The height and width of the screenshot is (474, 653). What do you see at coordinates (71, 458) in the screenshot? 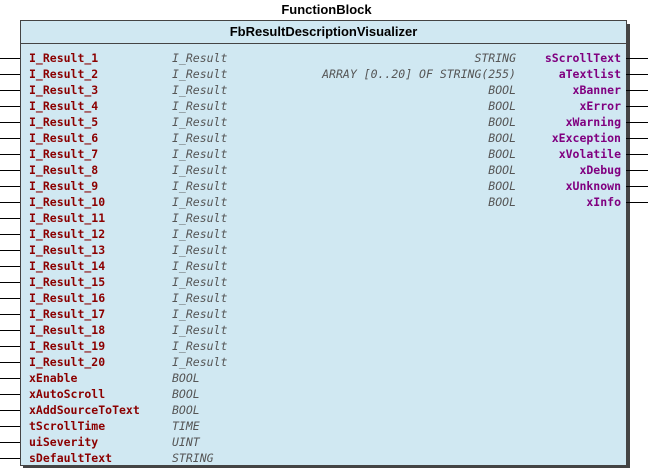
I see `input-port-name: sDefaultText` at bounding box center [71, 458].